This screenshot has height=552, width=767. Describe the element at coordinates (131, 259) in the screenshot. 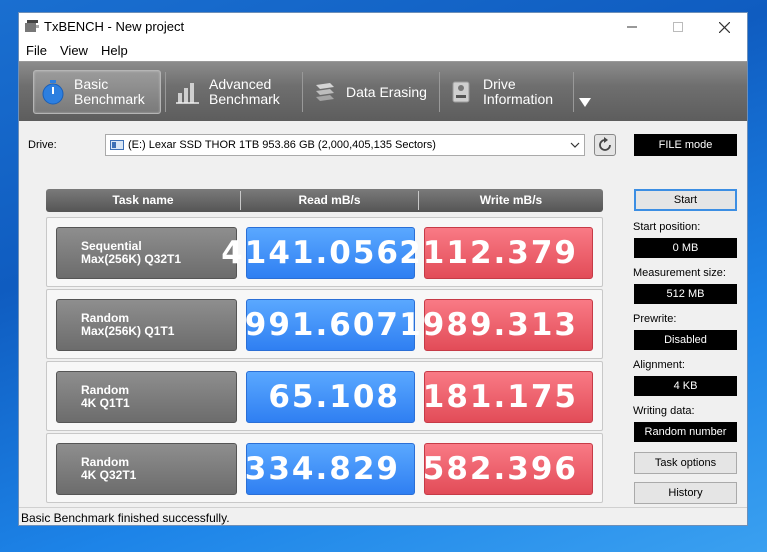

I see `task-line2: Max(256K) Q32T1` at that location.